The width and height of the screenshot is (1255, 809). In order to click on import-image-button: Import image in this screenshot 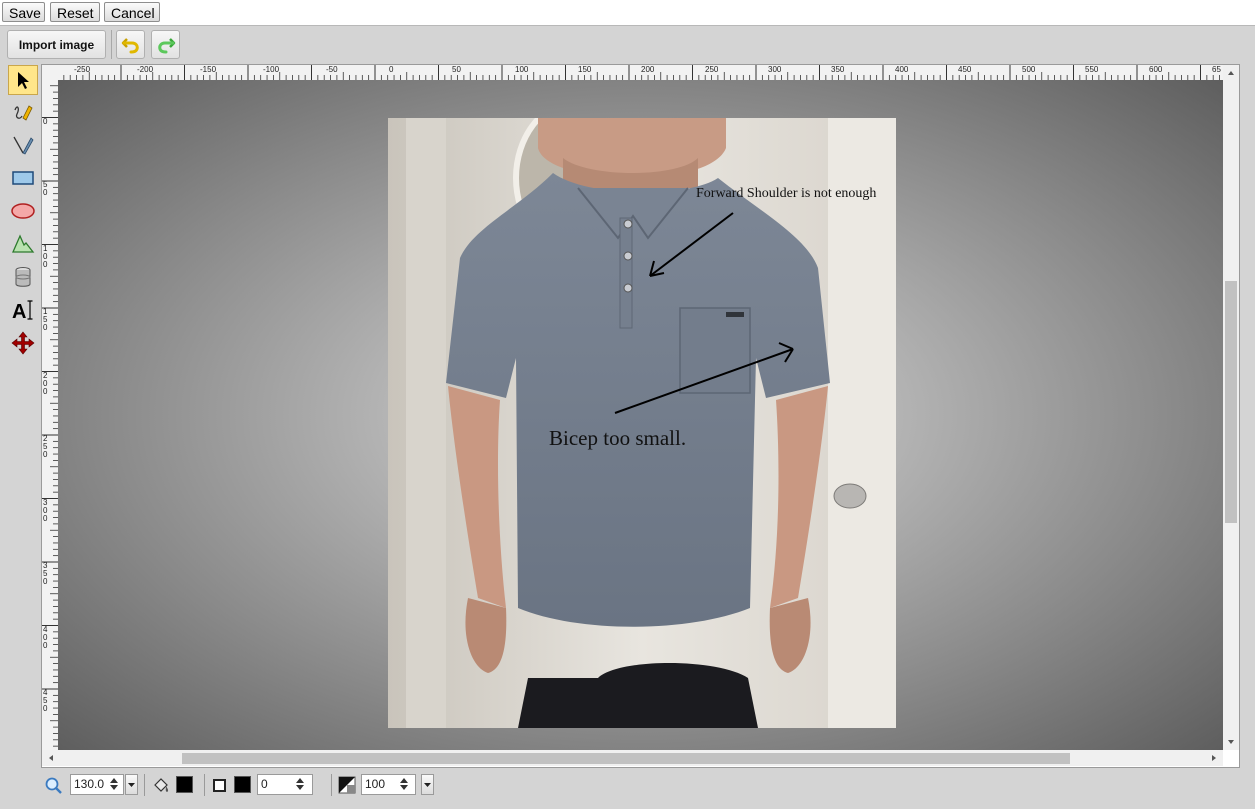, I will do `click(56, 44)`.